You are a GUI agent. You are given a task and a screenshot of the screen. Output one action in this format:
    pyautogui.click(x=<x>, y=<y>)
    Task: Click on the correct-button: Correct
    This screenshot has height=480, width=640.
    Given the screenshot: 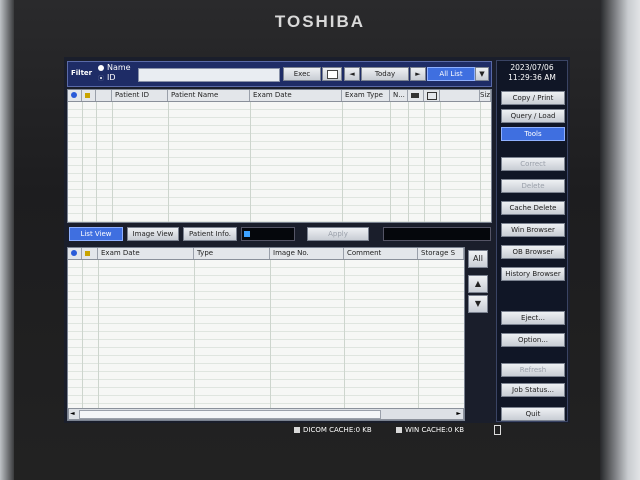 What is the action you would take?
    pyautogui.click(x=533, y=164)
    